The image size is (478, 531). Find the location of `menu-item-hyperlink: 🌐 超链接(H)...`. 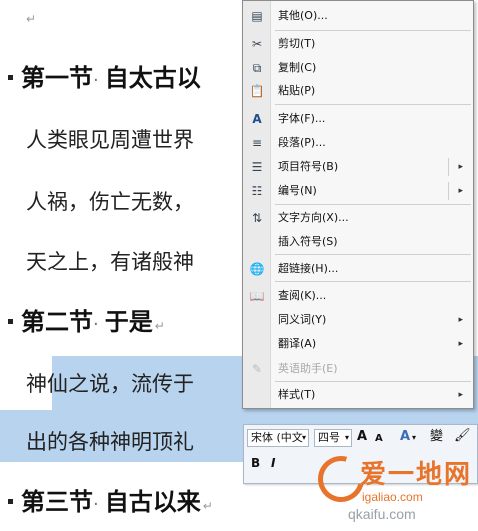

menu-item-hyperlink: 🌐 超链接(H)... is located at coordinates (358, 269).